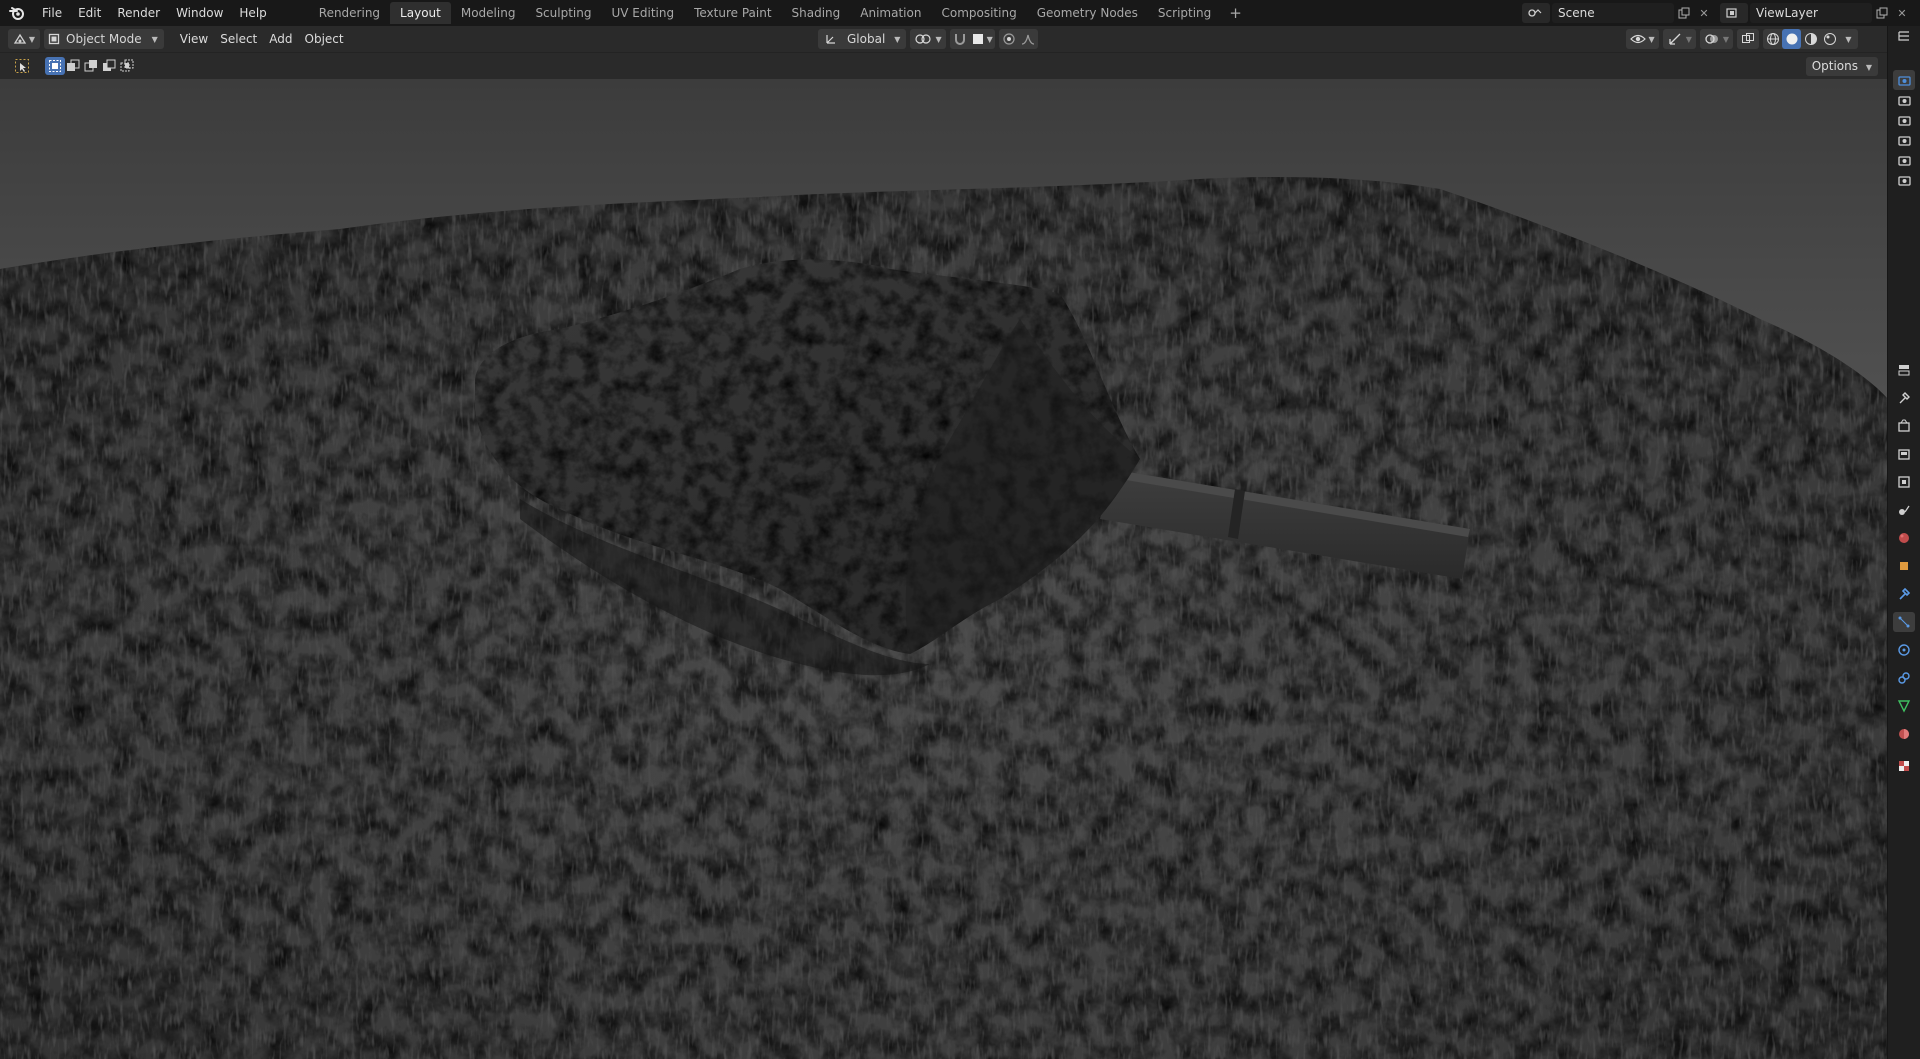 The image size is (1920, 1059). What do you see at coordinates (1904, 566) in the screenshot?
I see `properties-tab-object` at bounding box center [1904, 566].